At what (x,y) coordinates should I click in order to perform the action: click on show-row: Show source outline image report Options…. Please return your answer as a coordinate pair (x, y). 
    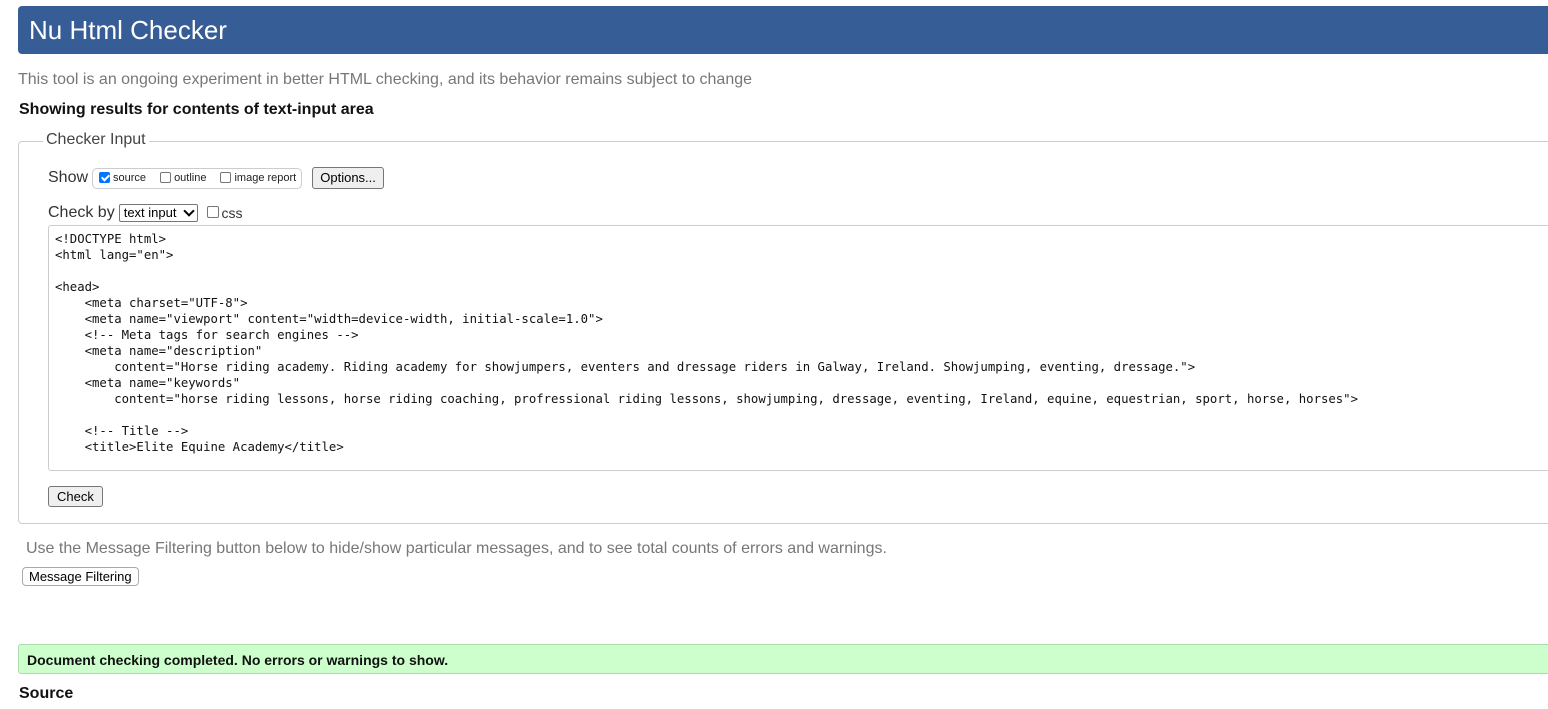
    Looking at the image, I should click on (216, 178).